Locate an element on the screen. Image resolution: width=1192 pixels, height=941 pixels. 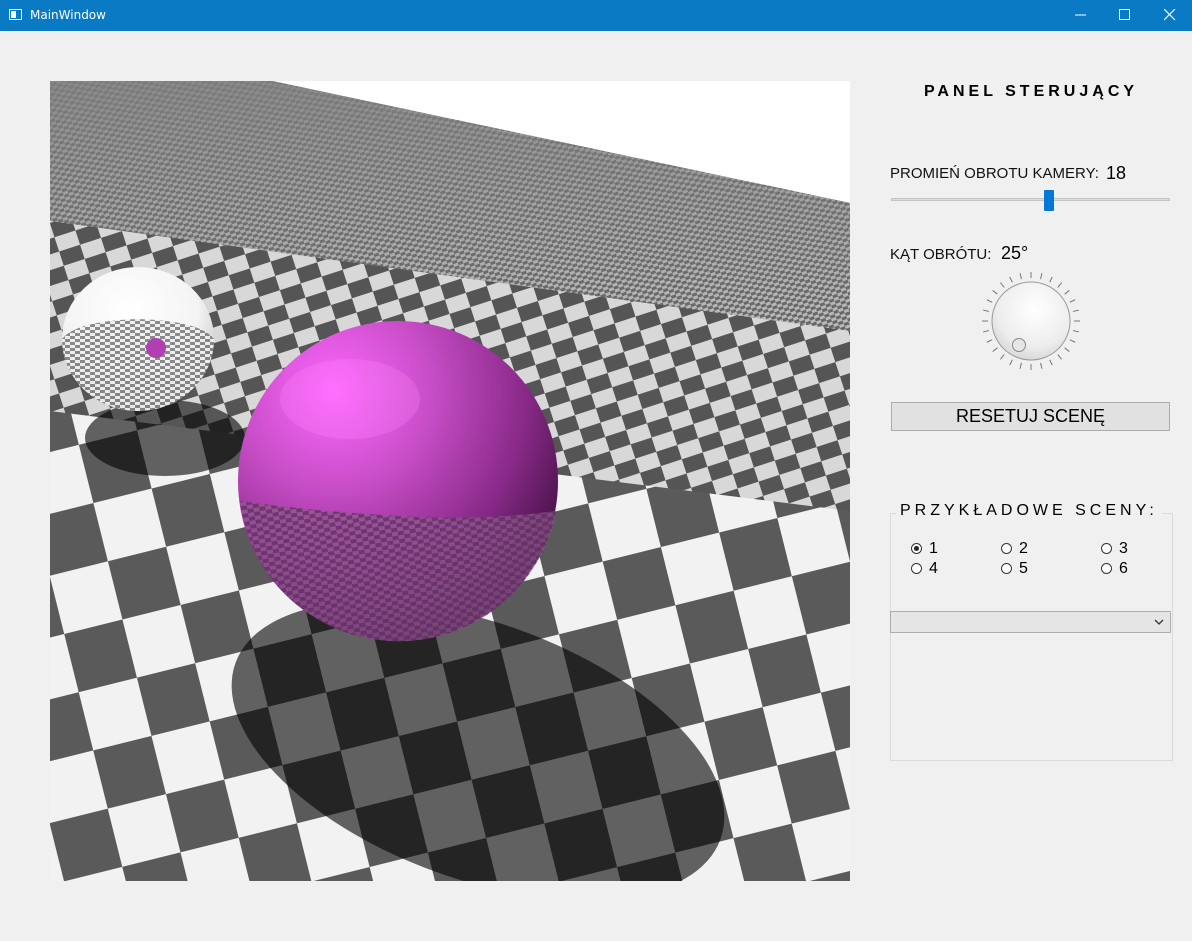
camera-radius-slider-handle is located at coordinates (1049, 200).